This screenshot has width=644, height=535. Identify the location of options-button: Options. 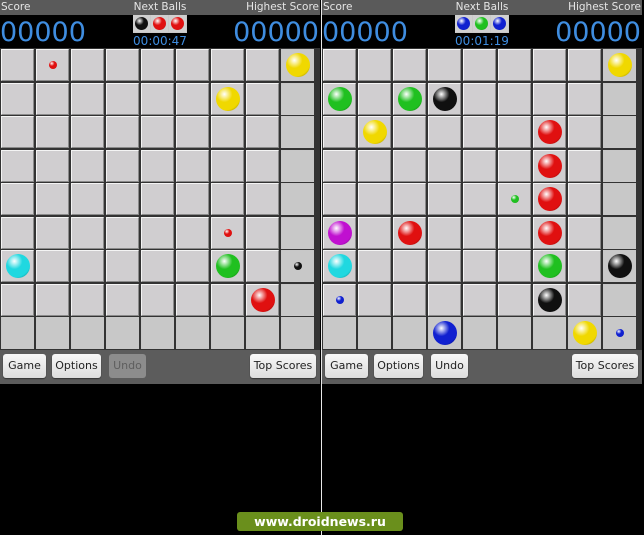
(76, 366).